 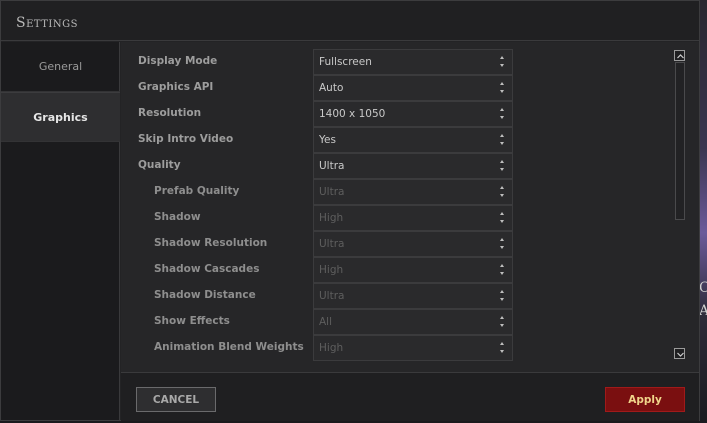 I want to click on setting-dropdown: All, so click(x=413, y=322).